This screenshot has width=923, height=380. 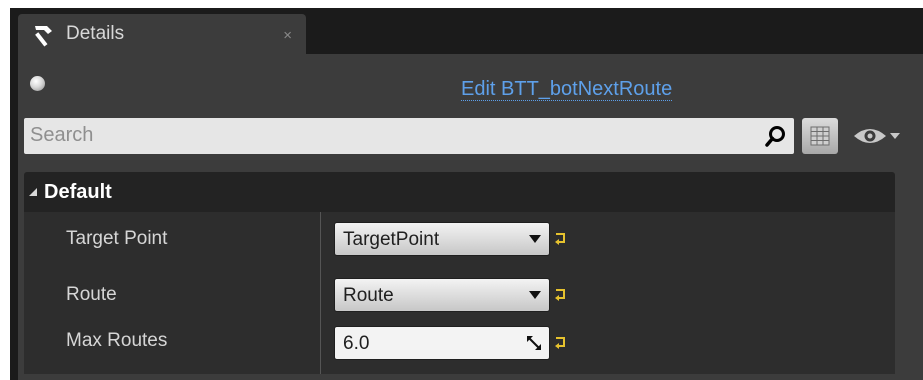 I want to click on max-routes-input: 6.0, so click(x=442, y=343).